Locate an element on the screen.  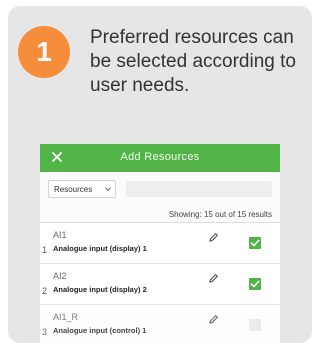
dialog-header: Add Resources is located at coordinates (160, 158).